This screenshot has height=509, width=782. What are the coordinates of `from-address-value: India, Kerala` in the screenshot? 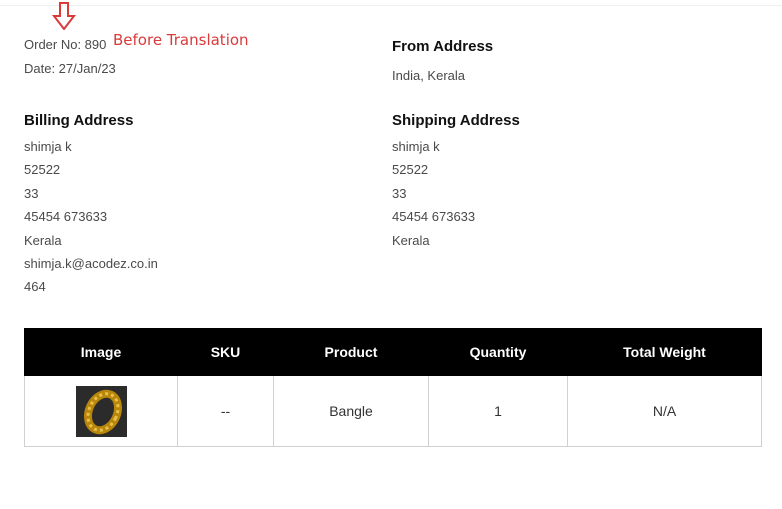 It's located at (428, 75).